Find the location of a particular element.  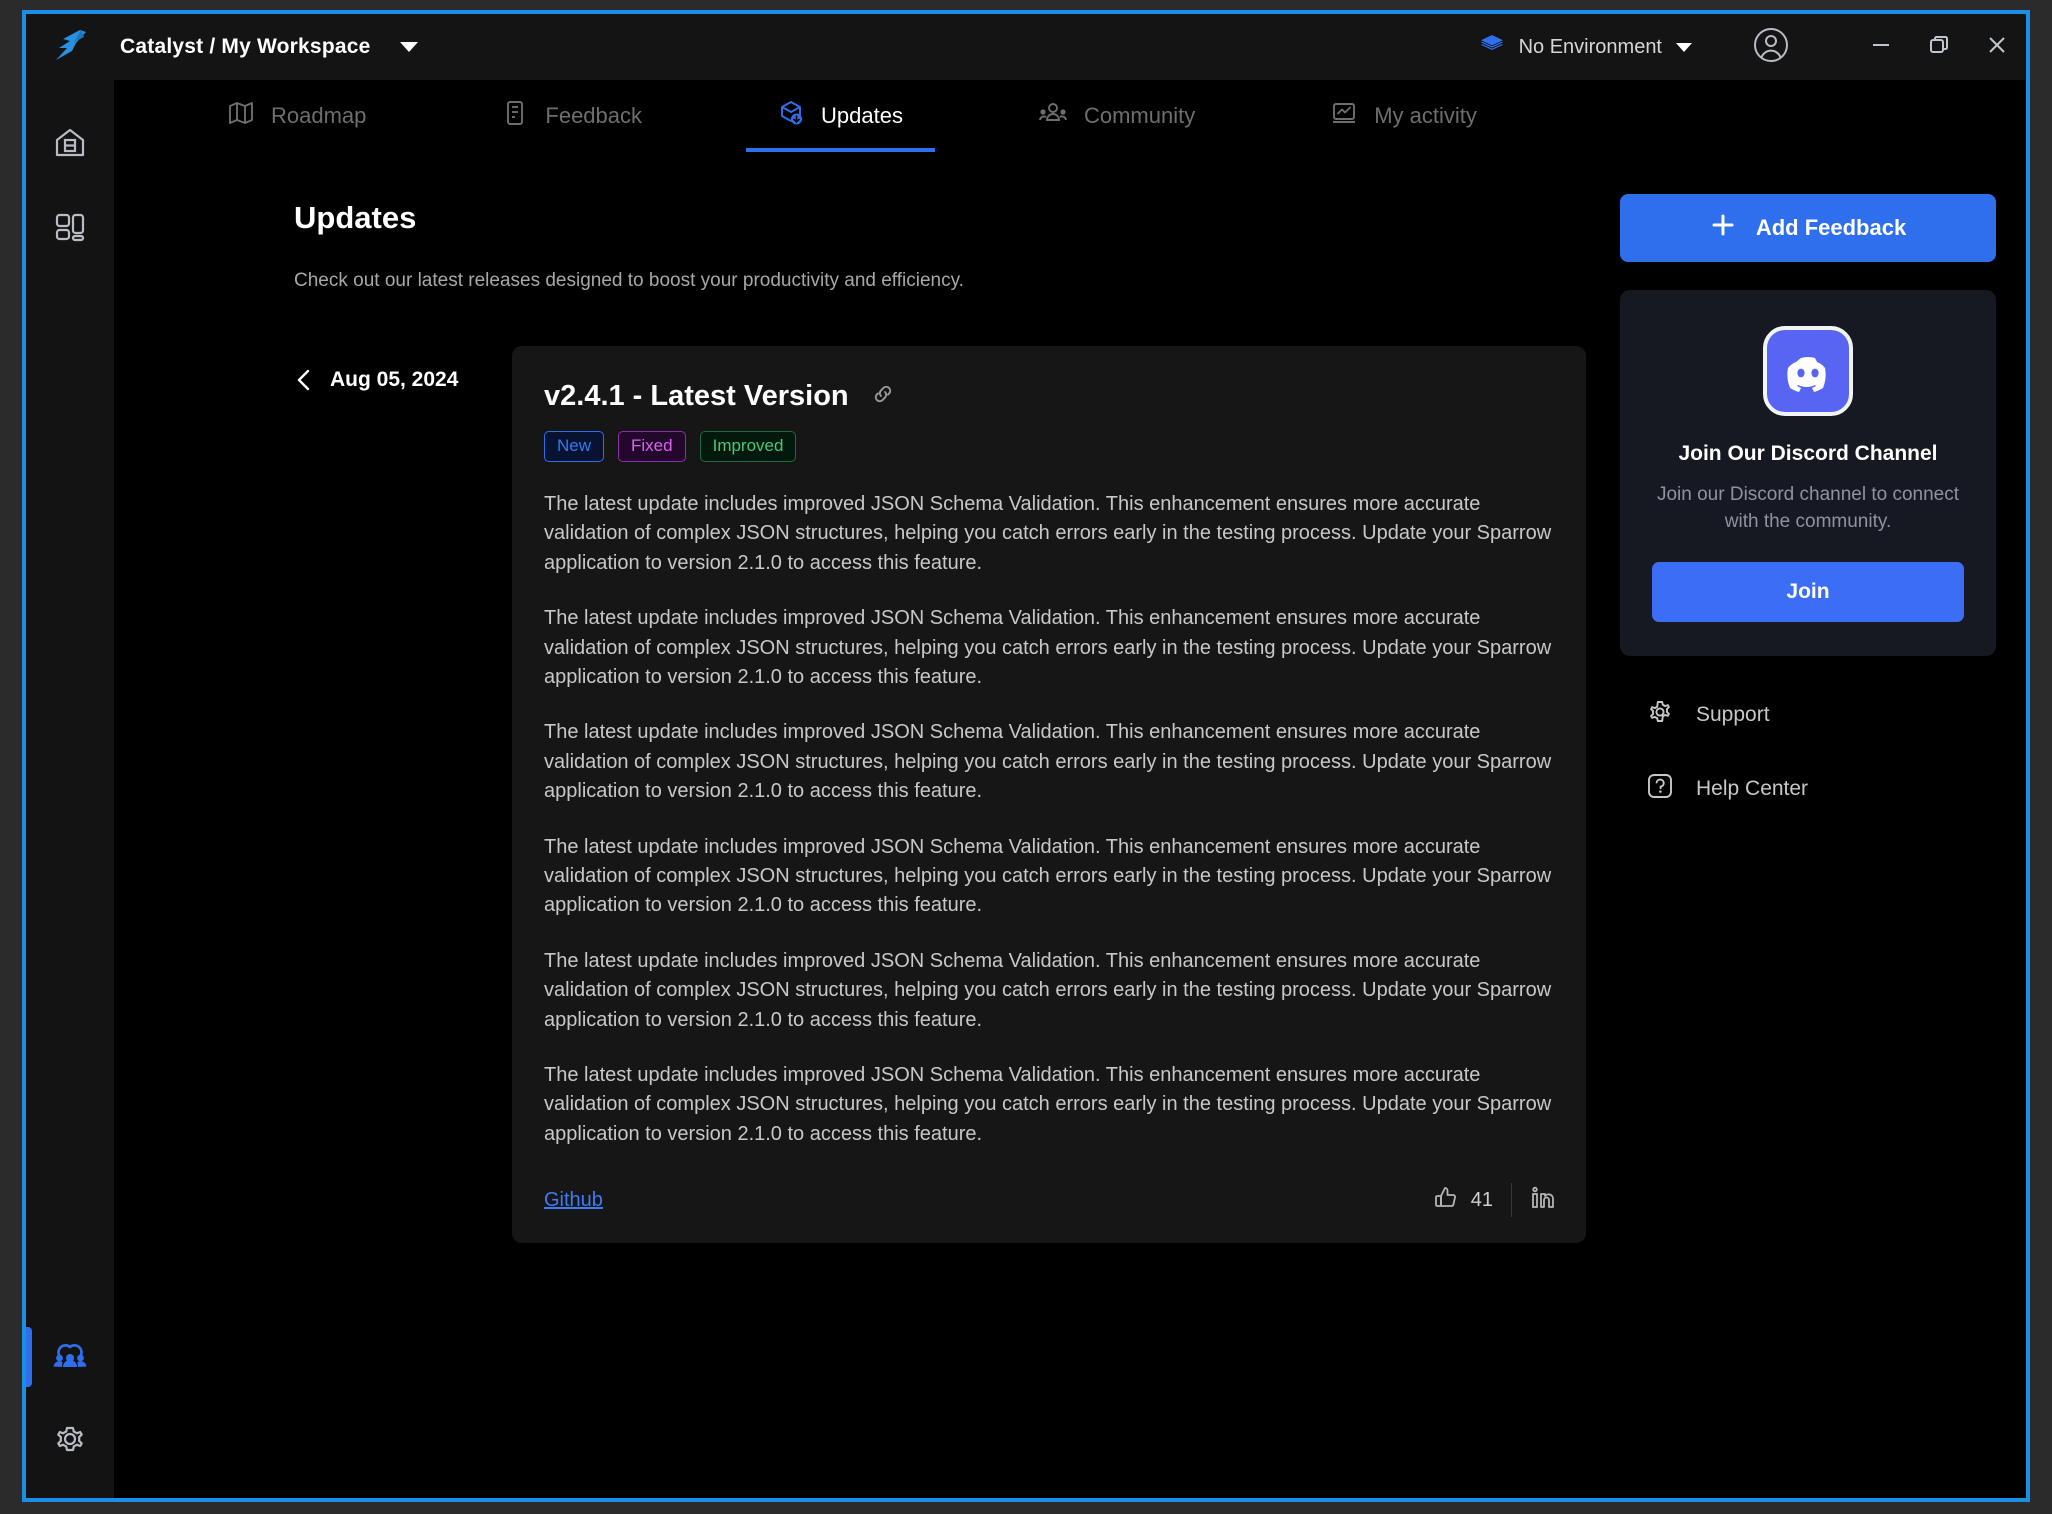

plus-icon is located at coordinates (1723, 228).